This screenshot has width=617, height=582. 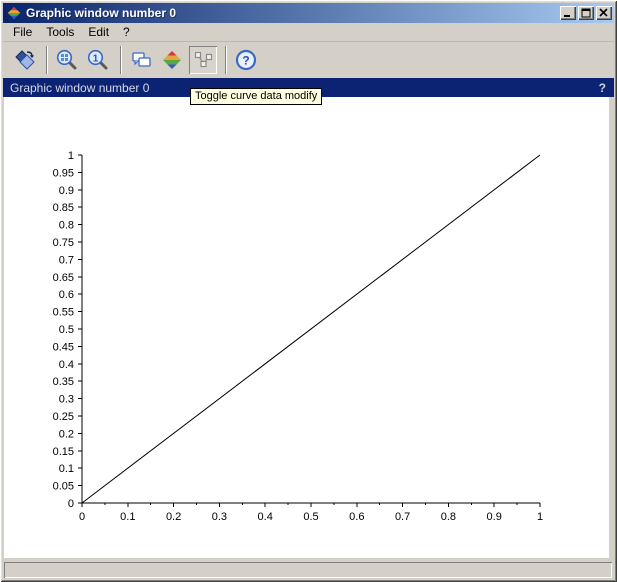 What do you see at coordinates (63, 173) in the screenshot?
I see `svg-text: 0.95` at bounding box center [63, 173].